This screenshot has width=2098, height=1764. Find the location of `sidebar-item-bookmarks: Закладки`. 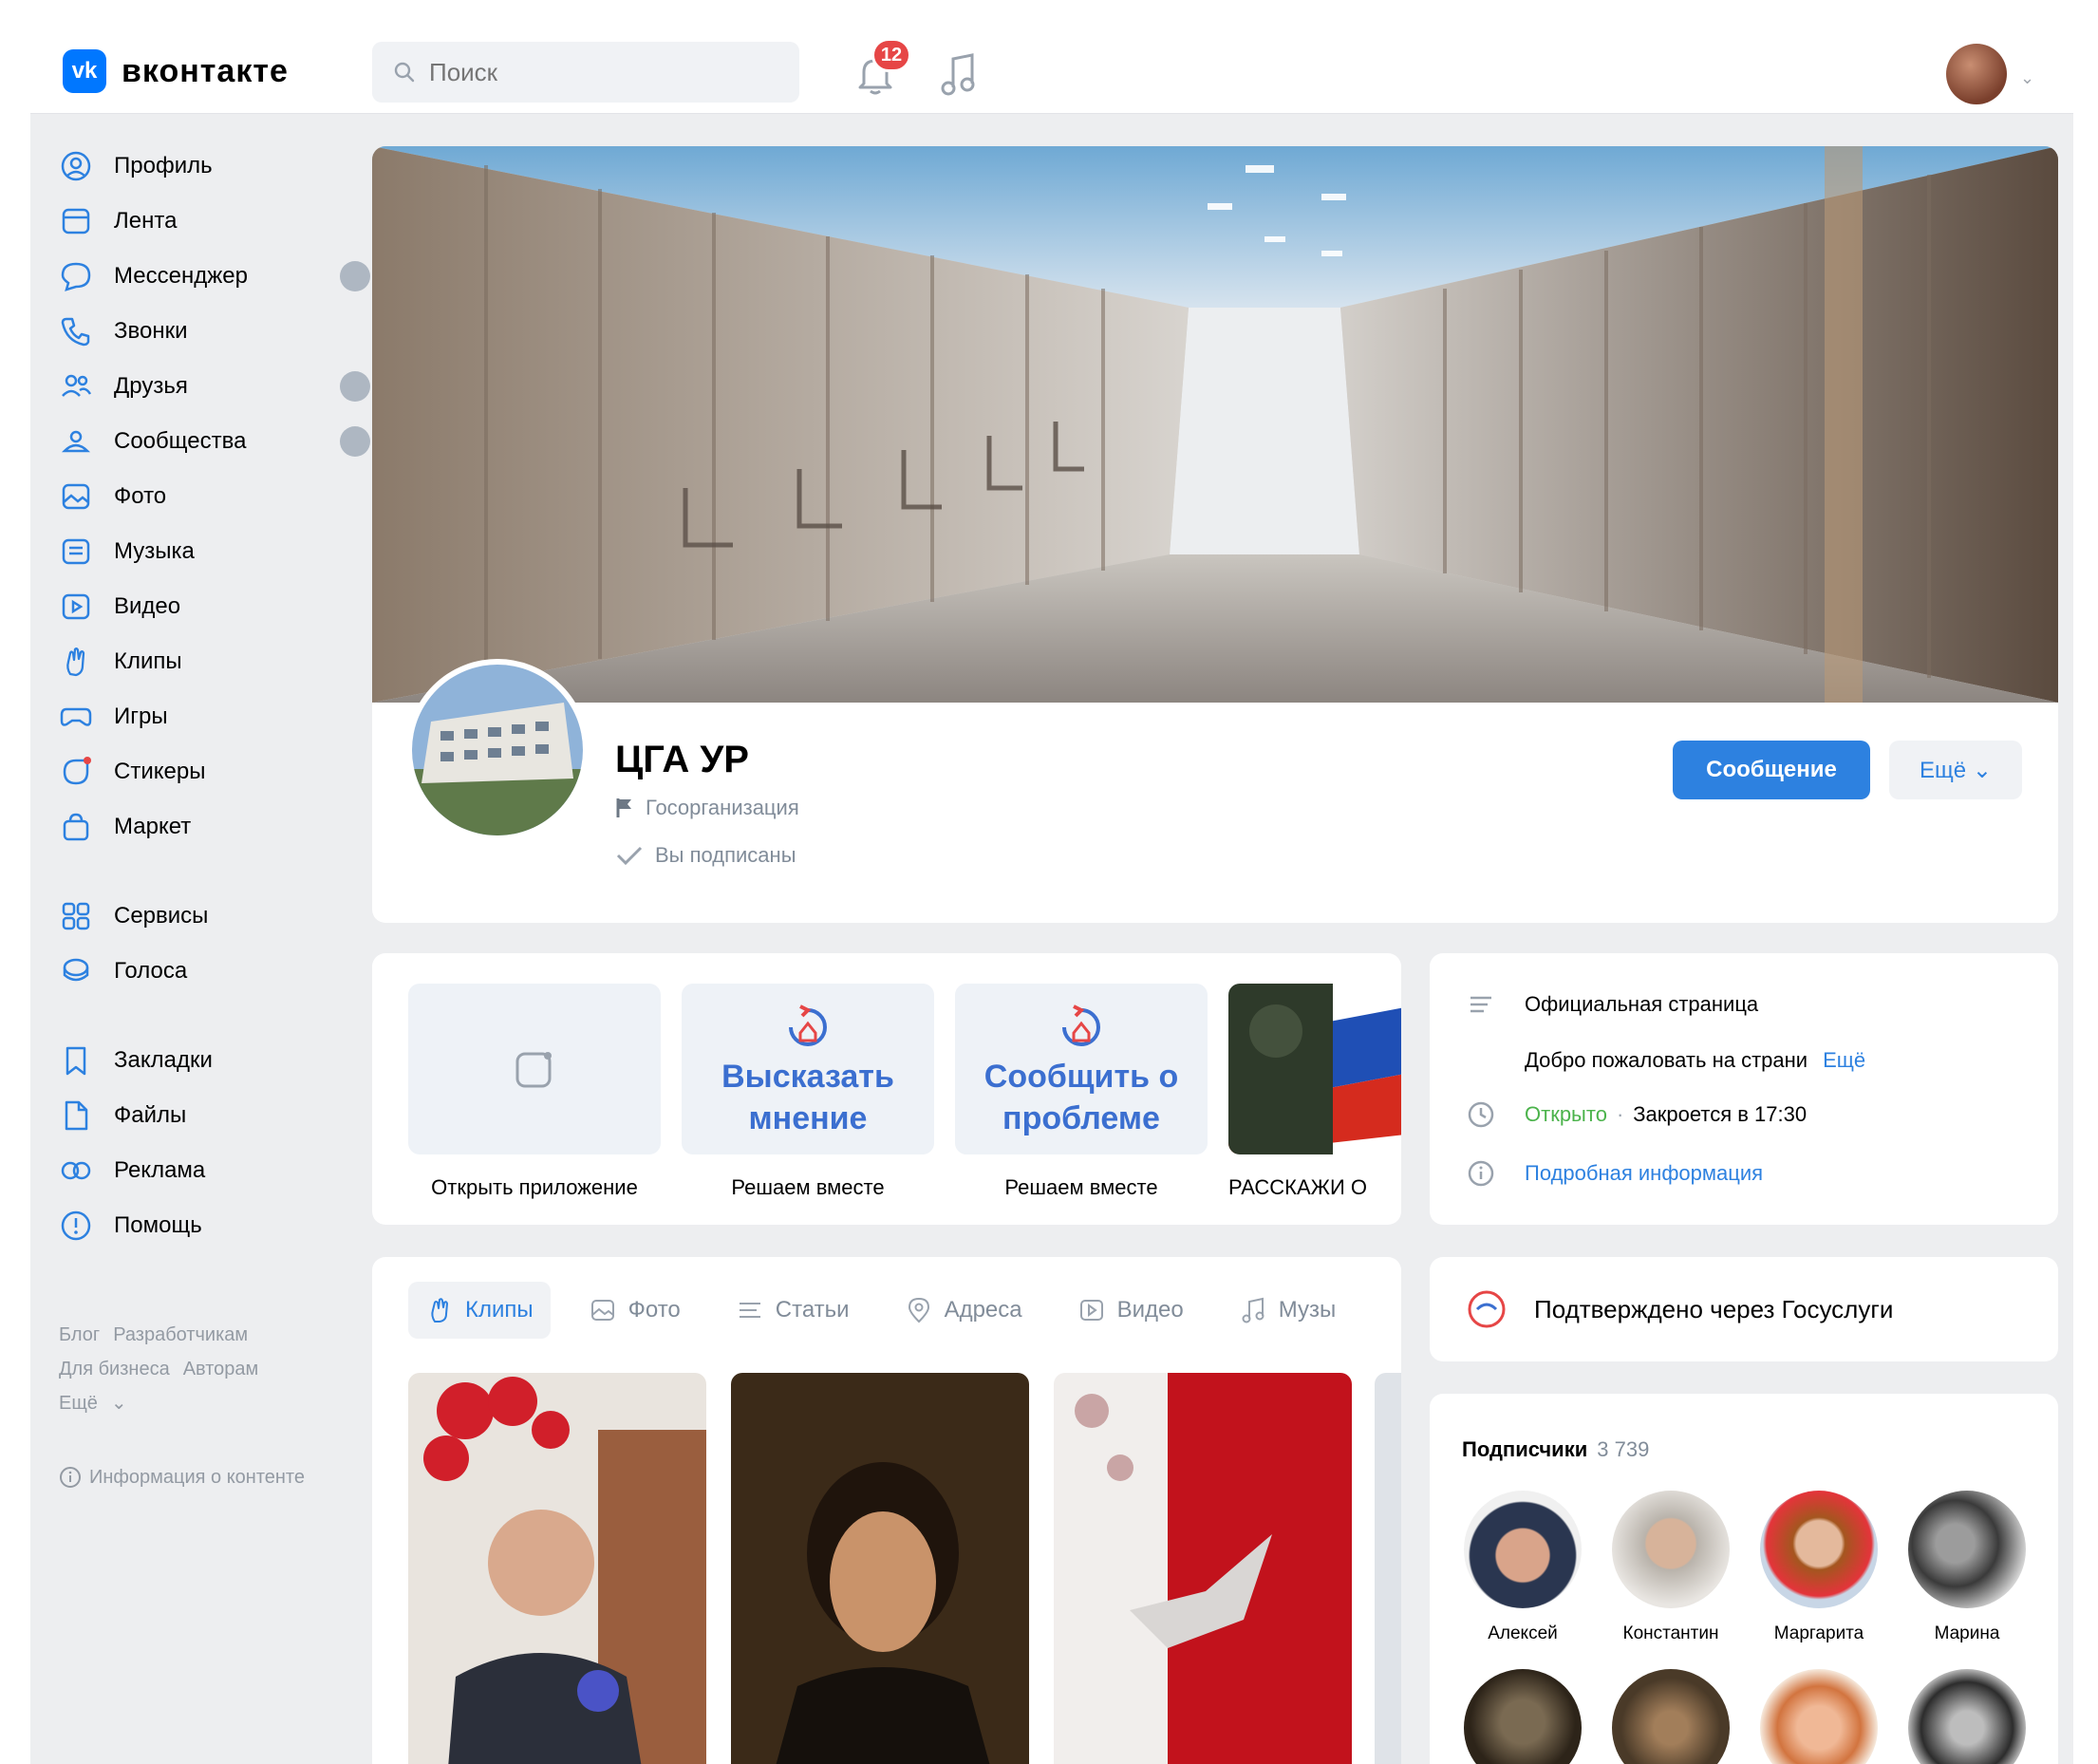

sidebar-item-bookmarks: Закладки is located at coordinates (215, 1060).